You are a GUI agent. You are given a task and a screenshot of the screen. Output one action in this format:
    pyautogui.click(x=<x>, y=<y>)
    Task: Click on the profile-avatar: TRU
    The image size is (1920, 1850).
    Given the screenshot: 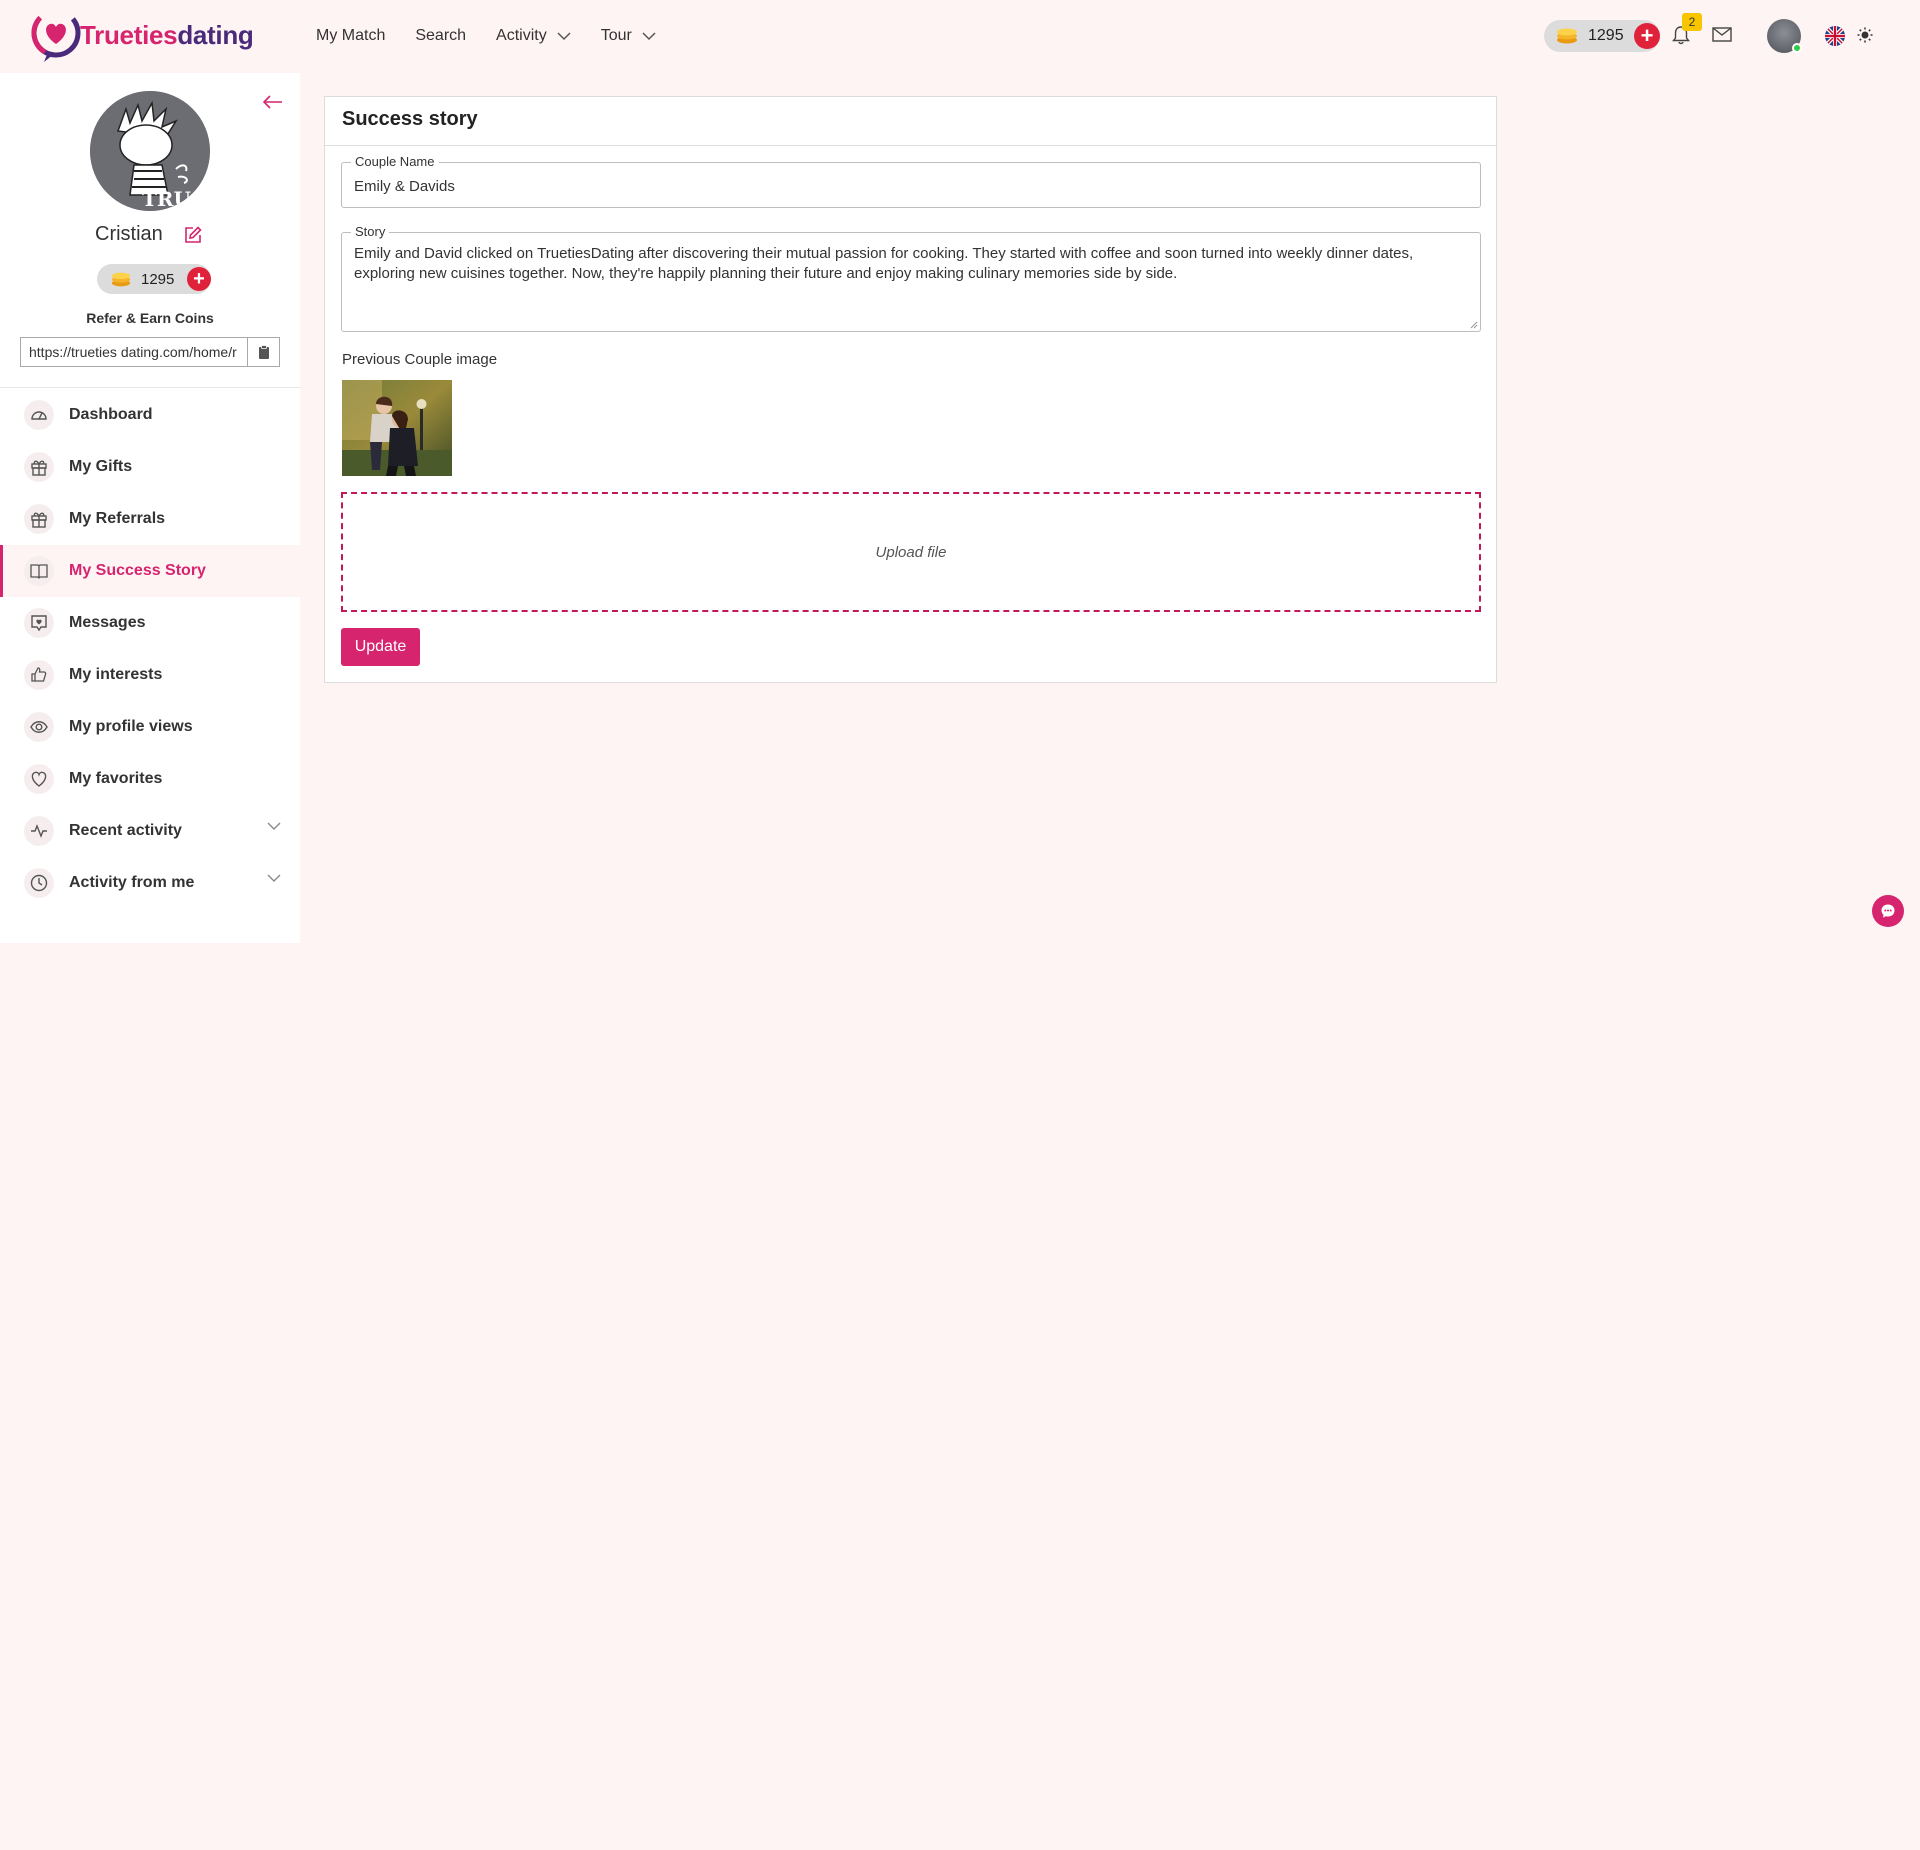 What is the action you would take?
    pyautogui.click(x=150, y=151)
    